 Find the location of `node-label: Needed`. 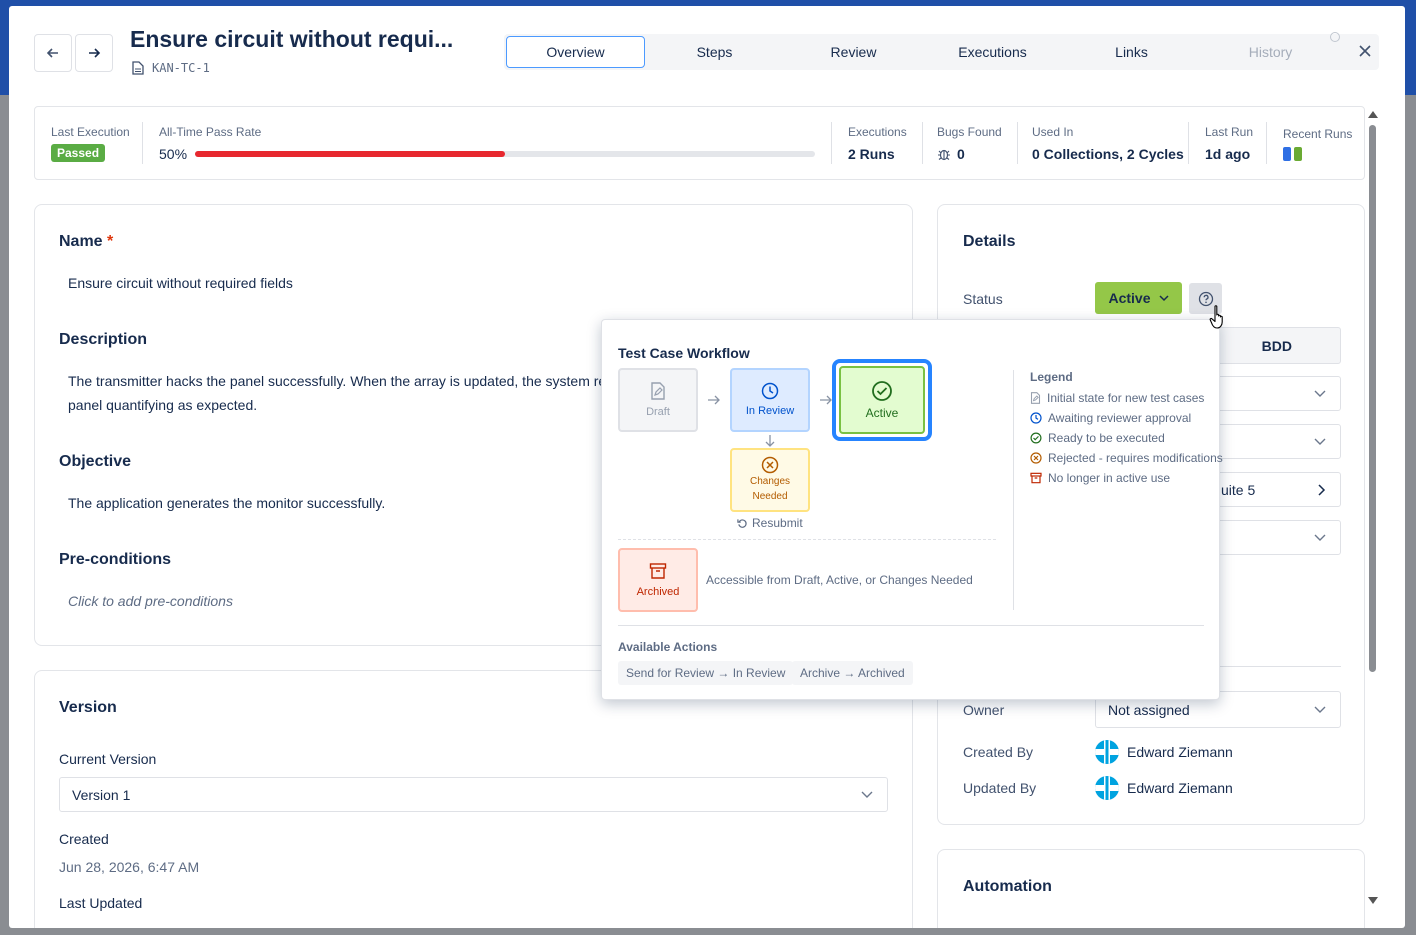

node-label: Needed is located at coordinates (770, 496).